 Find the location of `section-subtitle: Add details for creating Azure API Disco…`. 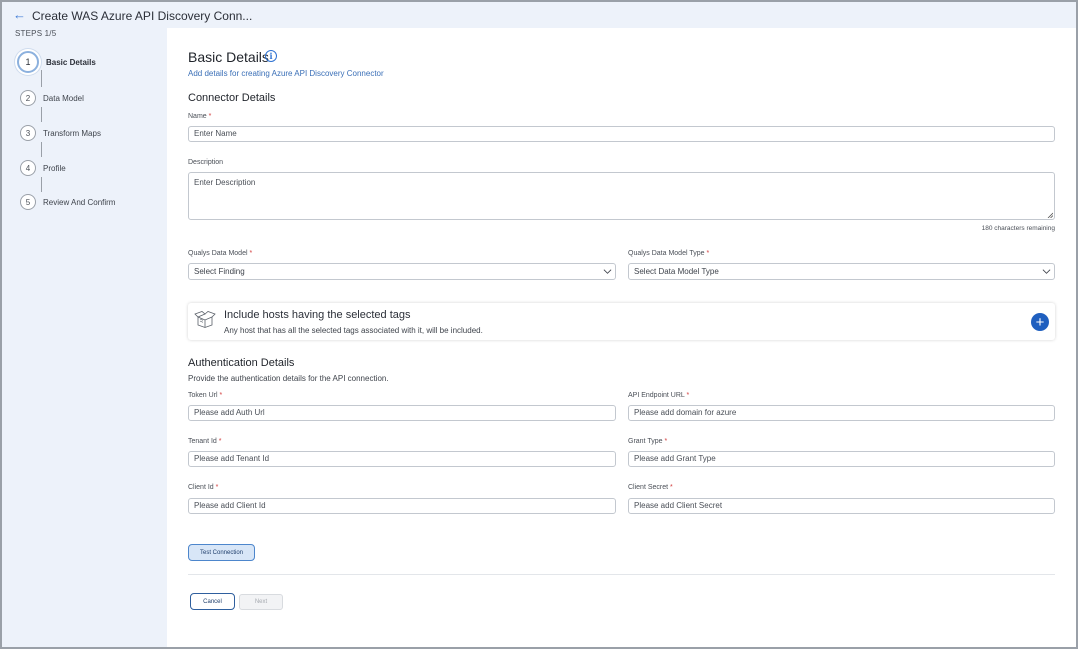

section-subtitle: Add details for creating Azure API Disco… is located at coordinates (286, 73).